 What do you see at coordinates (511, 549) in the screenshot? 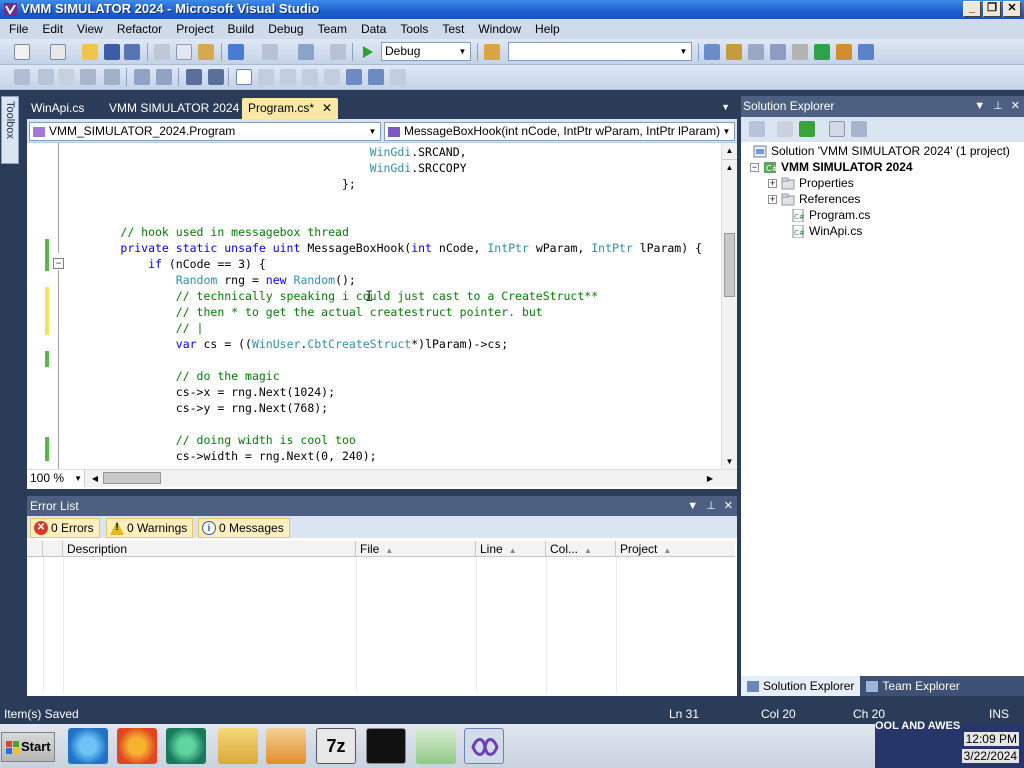
I see `column-line: Line ▲` at bounding box center [511, 549].